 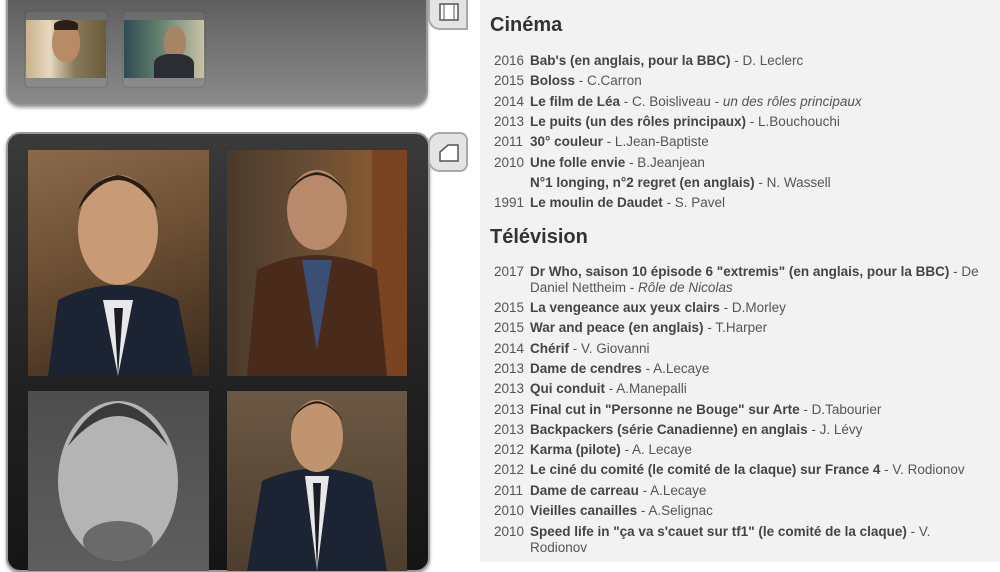 I want to click on entry-director: - D. Leclerc, so click(x=767, y=60).